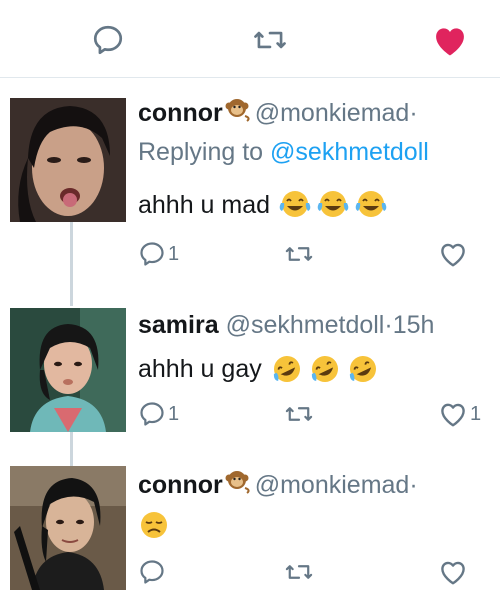 Image resolution: width=500 pixels, height=601 pixels. I want to click on tweet-actions, so click(308, 575).